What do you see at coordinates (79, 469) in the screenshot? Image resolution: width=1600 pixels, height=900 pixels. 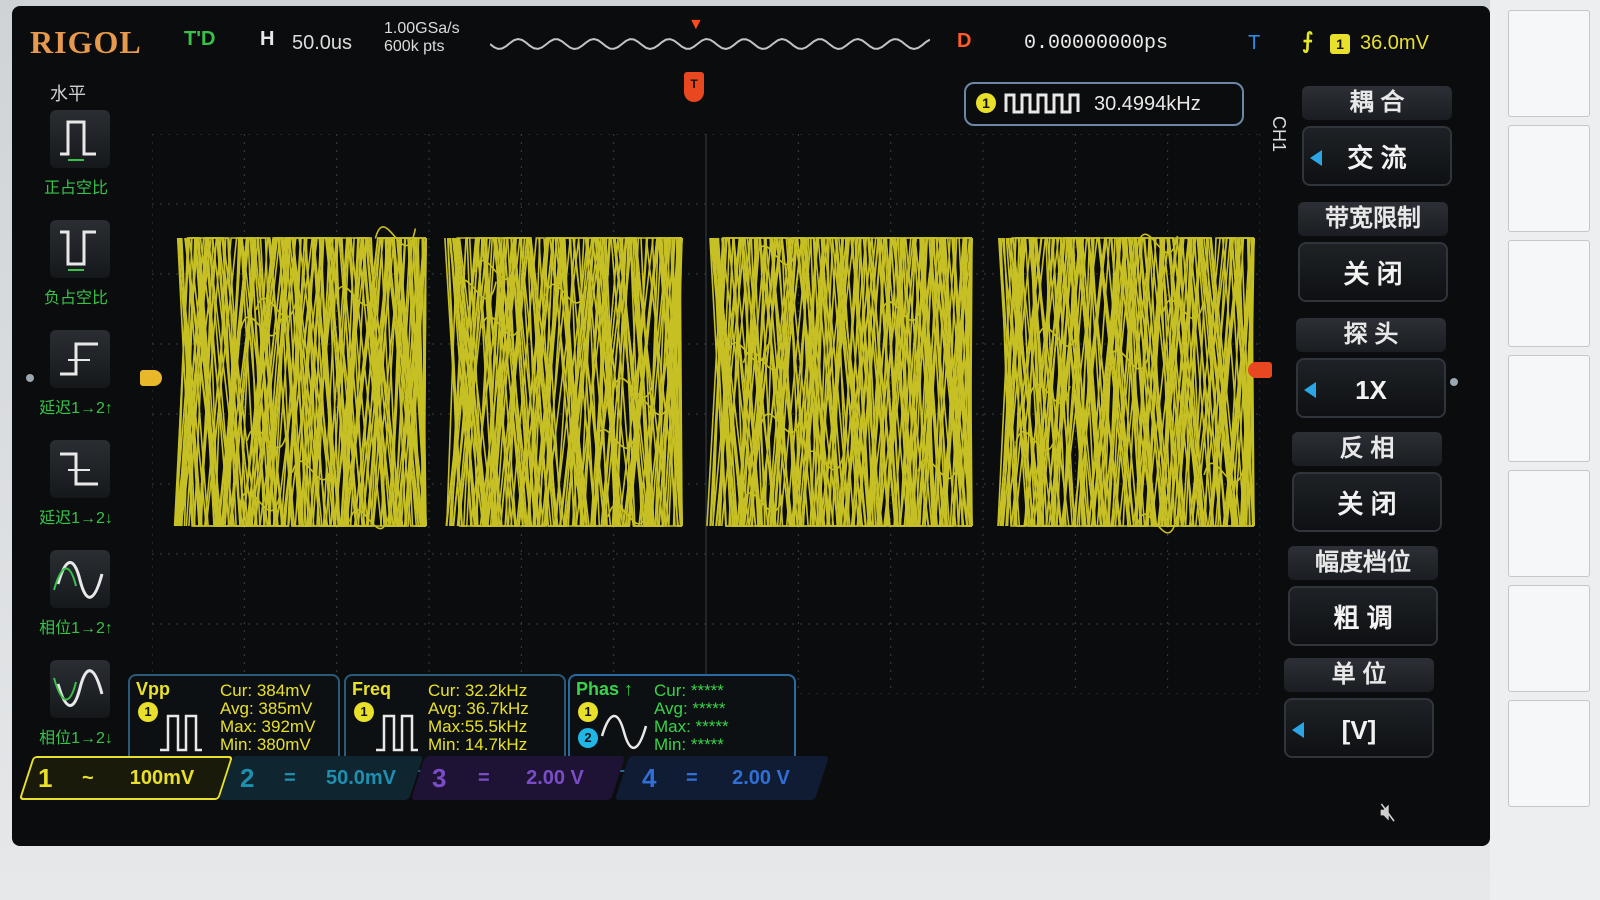 I see `delay-fall-icon` at bounding box center [79, 469].